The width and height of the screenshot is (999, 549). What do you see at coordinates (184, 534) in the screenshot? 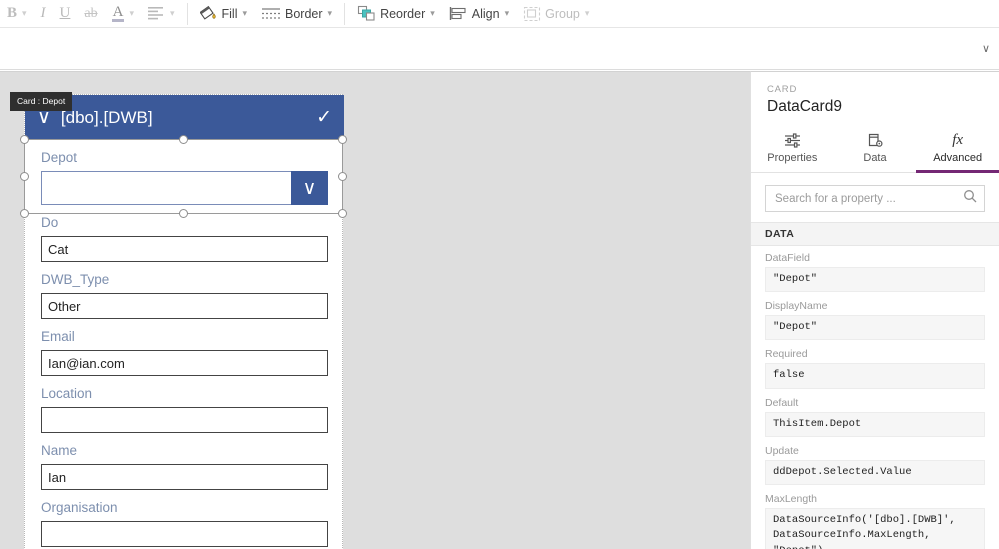
I see `organisation-input` at bounding box center [184, 534].